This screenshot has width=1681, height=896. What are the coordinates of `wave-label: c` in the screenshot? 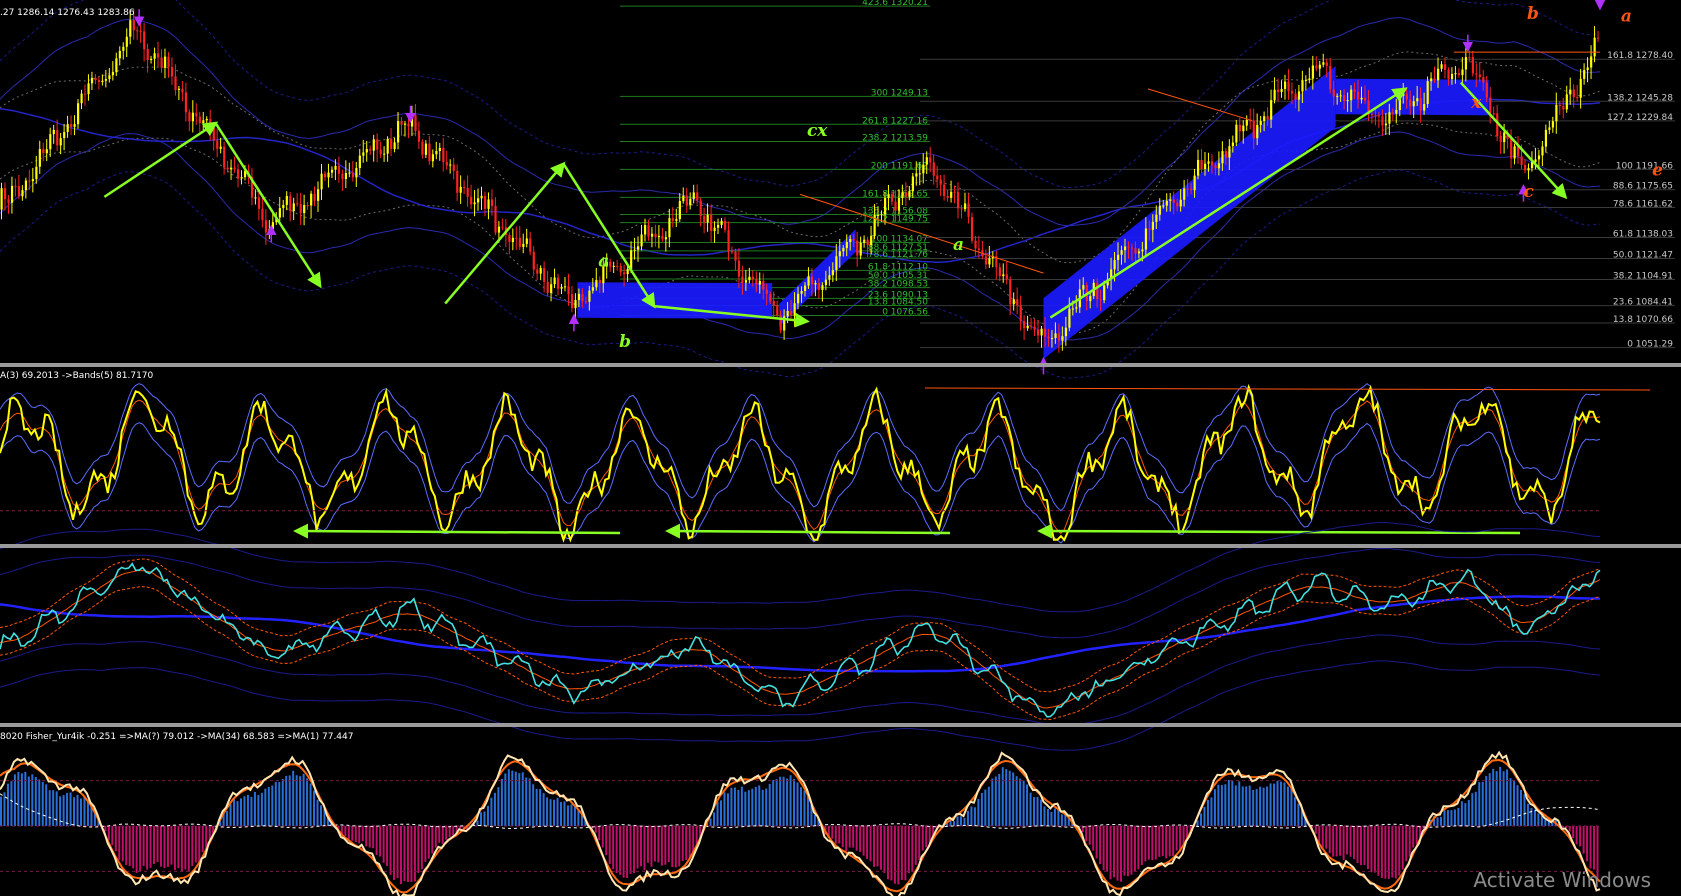 It's located at (1528, 192).